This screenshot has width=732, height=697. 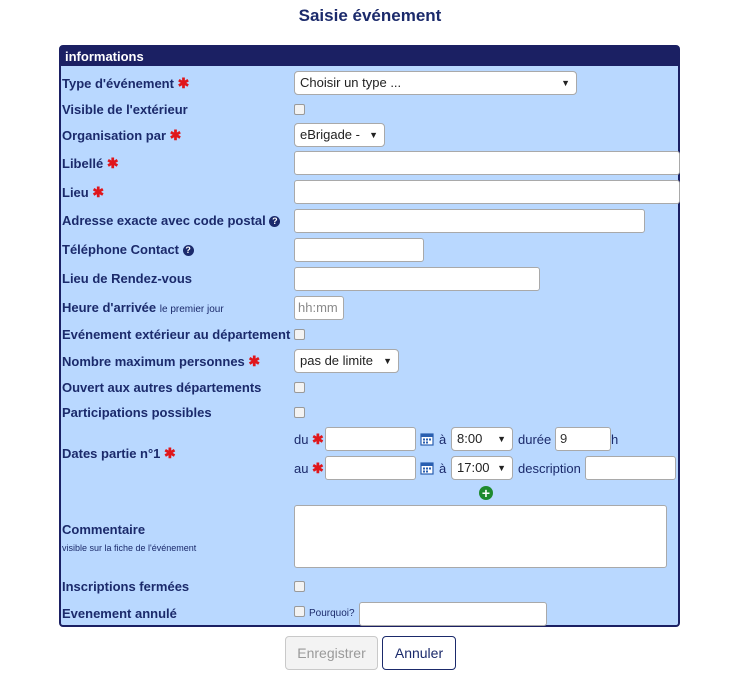 What do you see at coordinates (118, 83) in the screenshot?
I see `label-text: Type d'événement` at bounding box center [118, 83].